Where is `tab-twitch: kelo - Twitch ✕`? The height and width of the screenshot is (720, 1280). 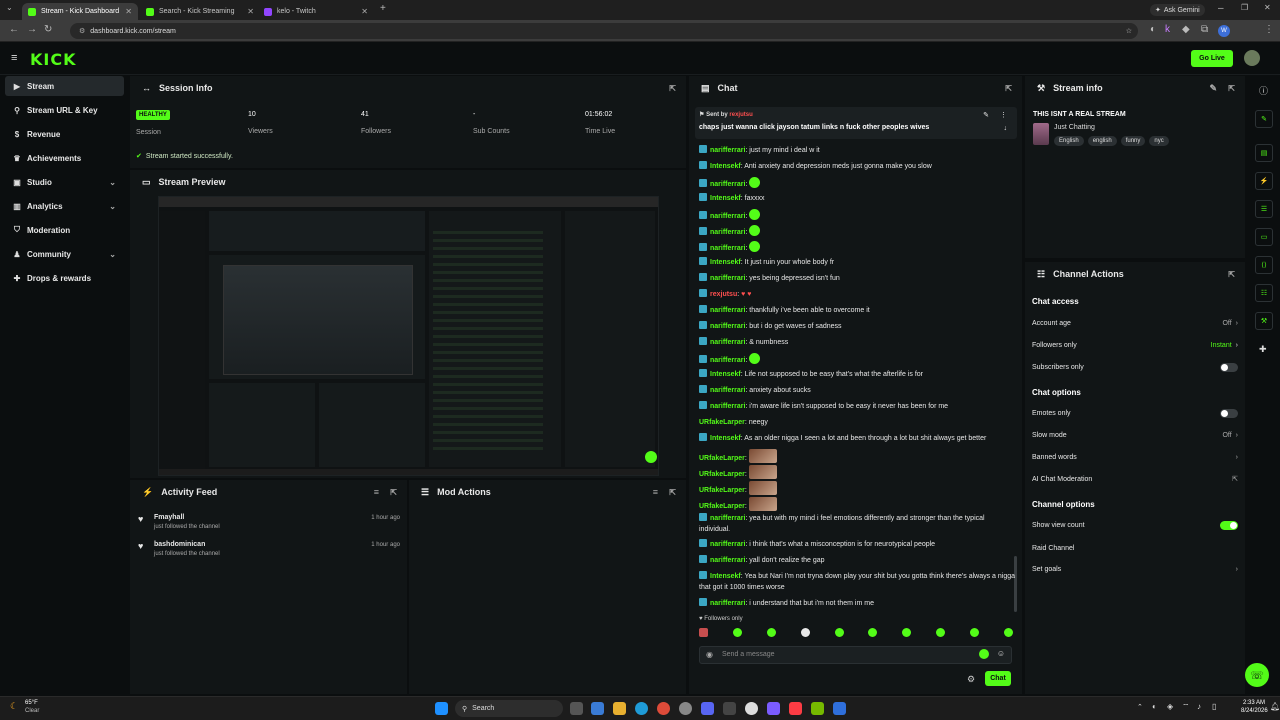
tab-twitch: kelo - Twitch ✕ is located at coordinates (316, 11).